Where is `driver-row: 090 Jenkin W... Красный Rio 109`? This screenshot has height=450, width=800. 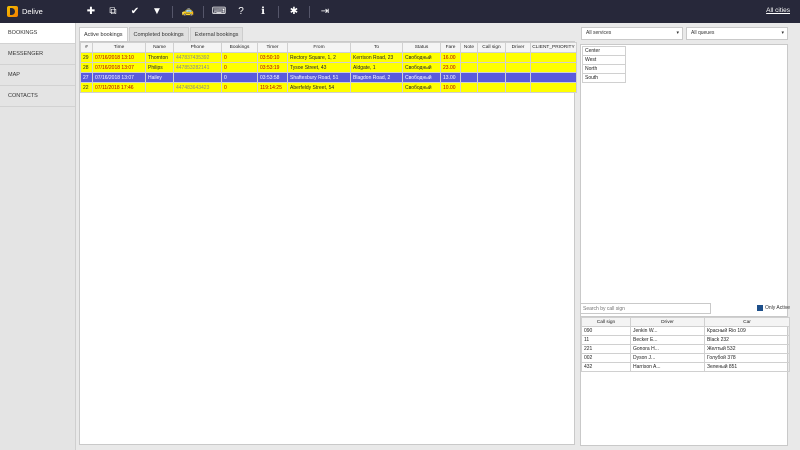
driver-row: 090 Jenkin W... Красный Rio 109 is located at coordinates (685, 331).